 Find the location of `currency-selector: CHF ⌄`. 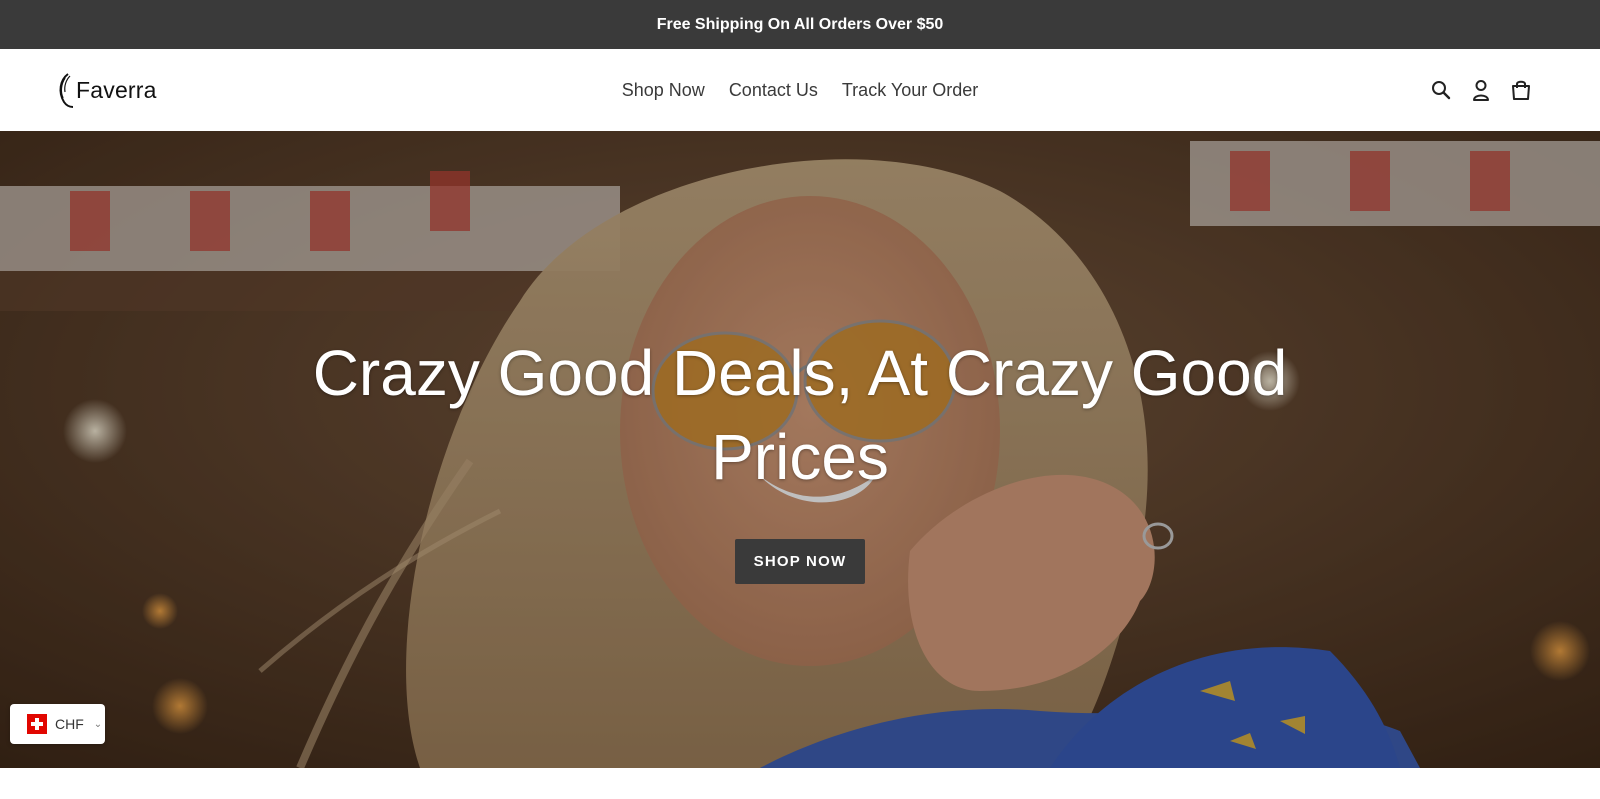

currency-selector: CHF ⌄ is located at coordinates (57, 724).